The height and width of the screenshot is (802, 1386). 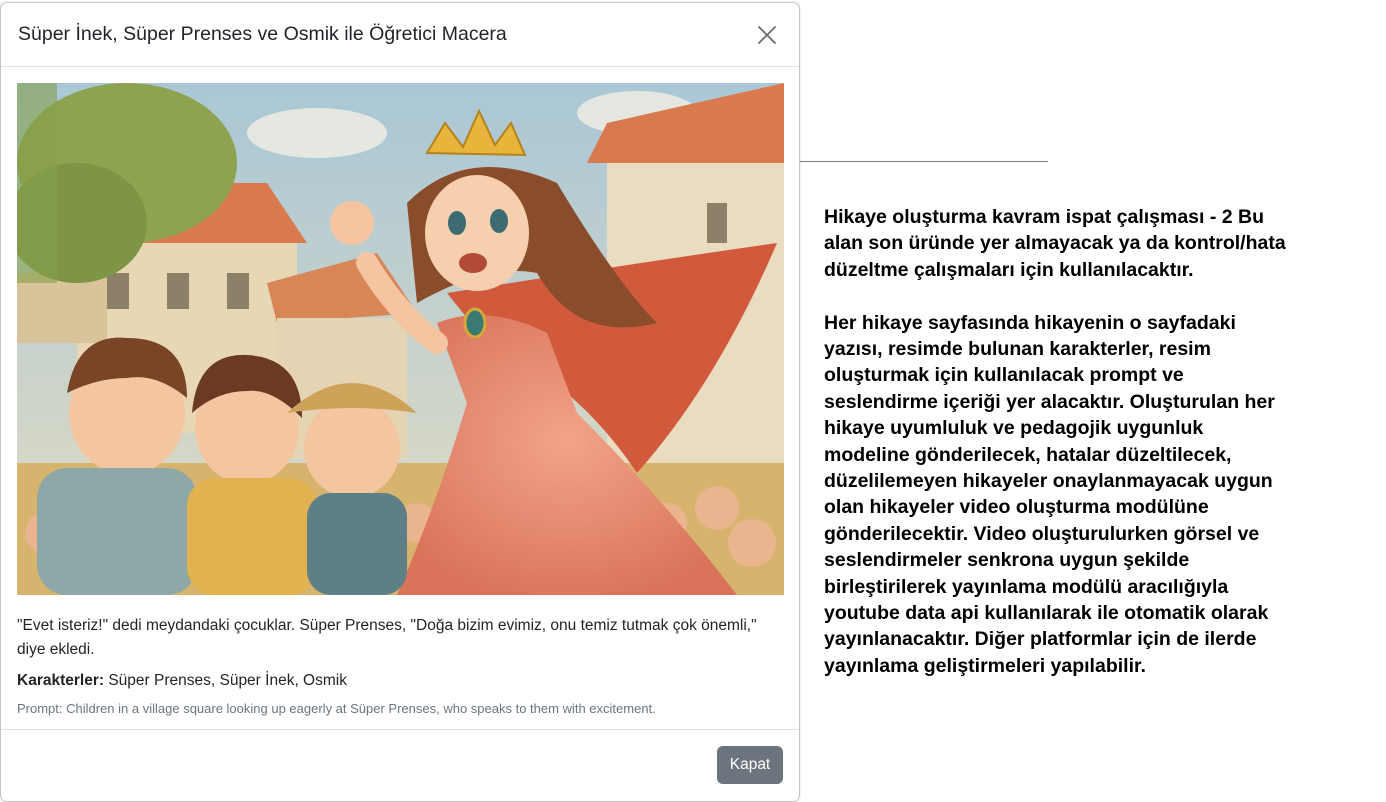 What do you see at coordinates (750, 765) in the screenshot?
I see `close-button: Kapat` at bounding box center [750, 765].